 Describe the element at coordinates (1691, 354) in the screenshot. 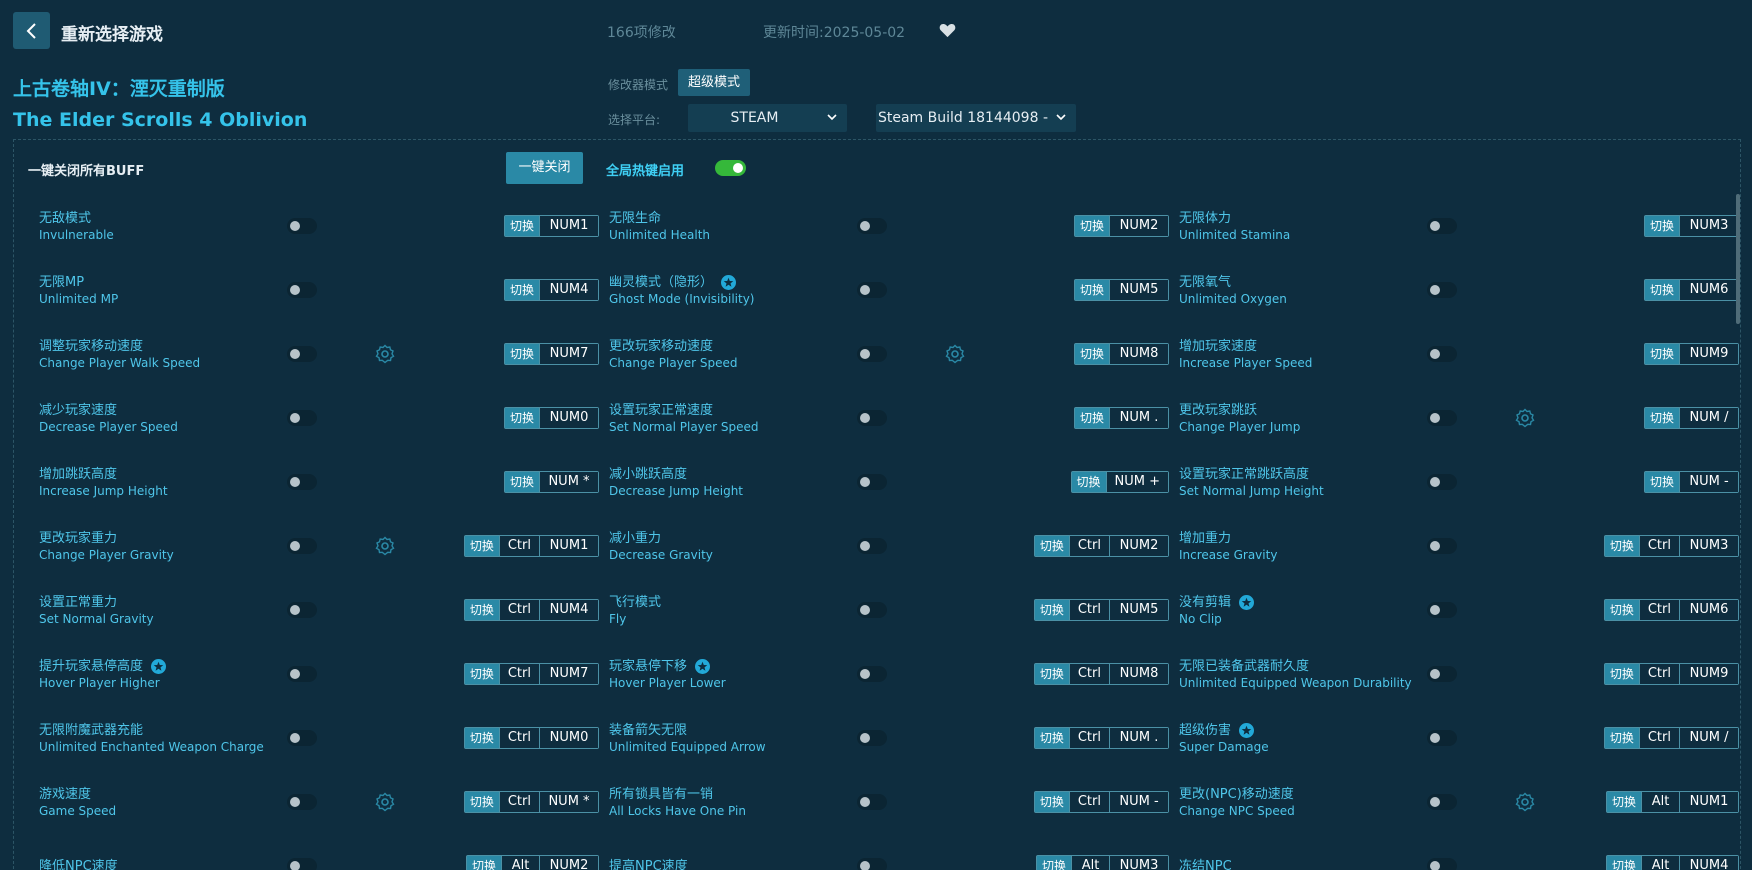

I see `hotkey-badge: 切换 NUM9` at that location.